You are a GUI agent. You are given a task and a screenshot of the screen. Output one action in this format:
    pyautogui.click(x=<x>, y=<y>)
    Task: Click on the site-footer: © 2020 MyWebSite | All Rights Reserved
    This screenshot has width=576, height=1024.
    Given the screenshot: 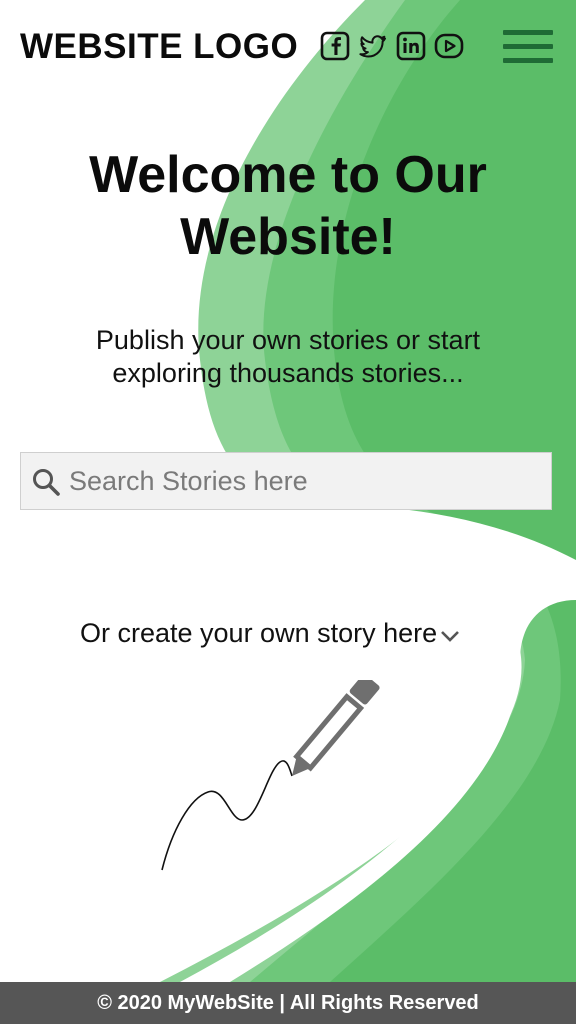 What is the action you would take?
    pyautogui.click(x=288, y=1003)
    